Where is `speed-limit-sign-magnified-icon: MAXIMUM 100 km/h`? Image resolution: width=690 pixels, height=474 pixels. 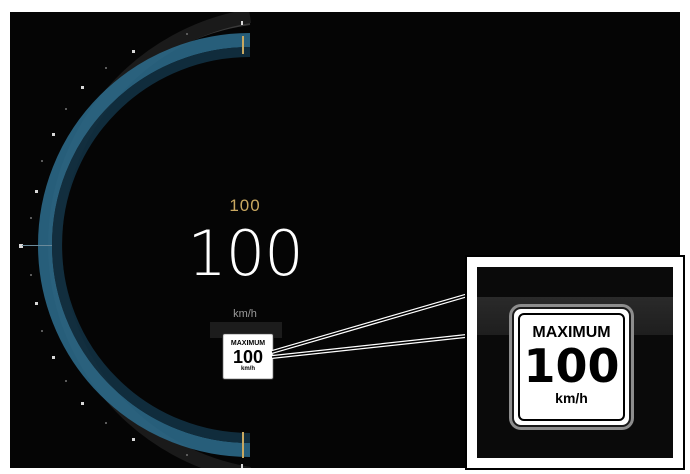
speed-limit-sign-magnified-icon: MAXIMUM 100 km/h is located at coordinates (571, 367).